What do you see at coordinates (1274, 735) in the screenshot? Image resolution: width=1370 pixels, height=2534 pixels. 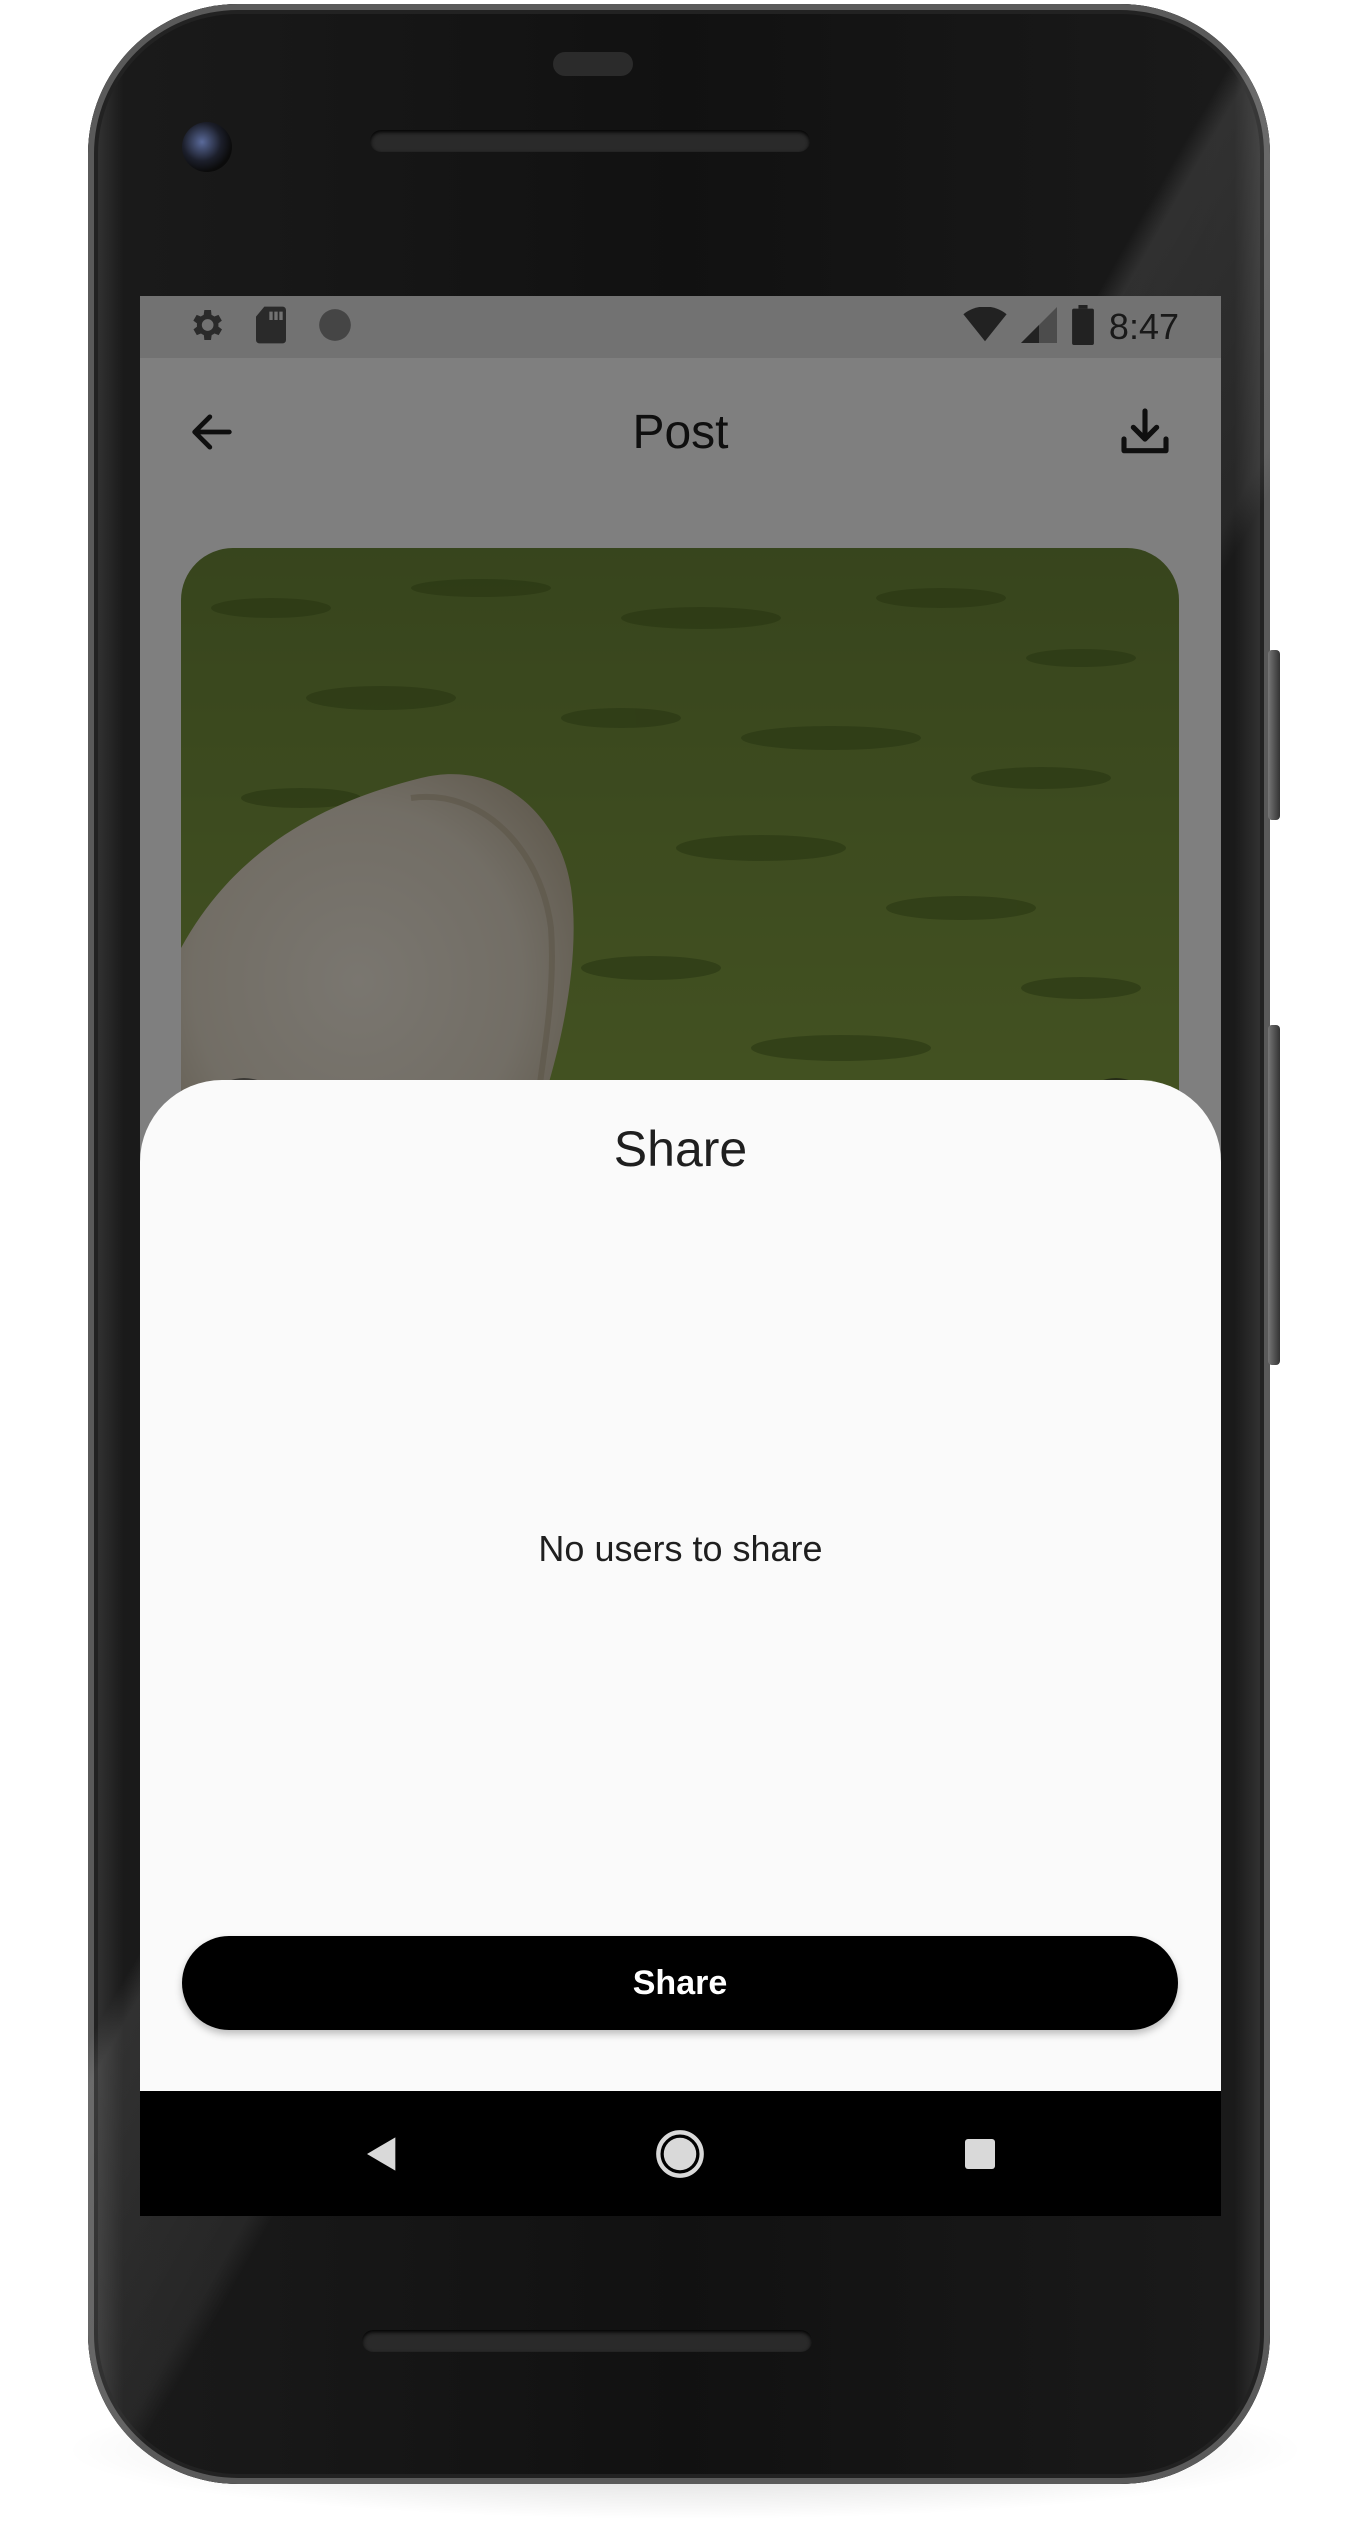 I see `power-button` at bounding box center [1274, 735].